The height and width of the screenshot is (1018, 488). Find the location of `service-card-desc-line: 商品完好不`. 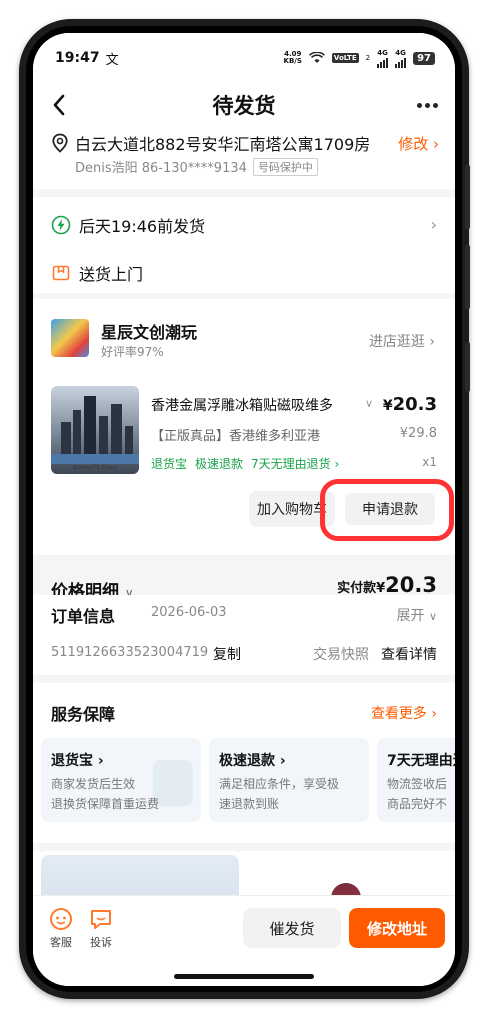

service-card-desc-line: 商品完好不 is located at coordinates (417, 804).